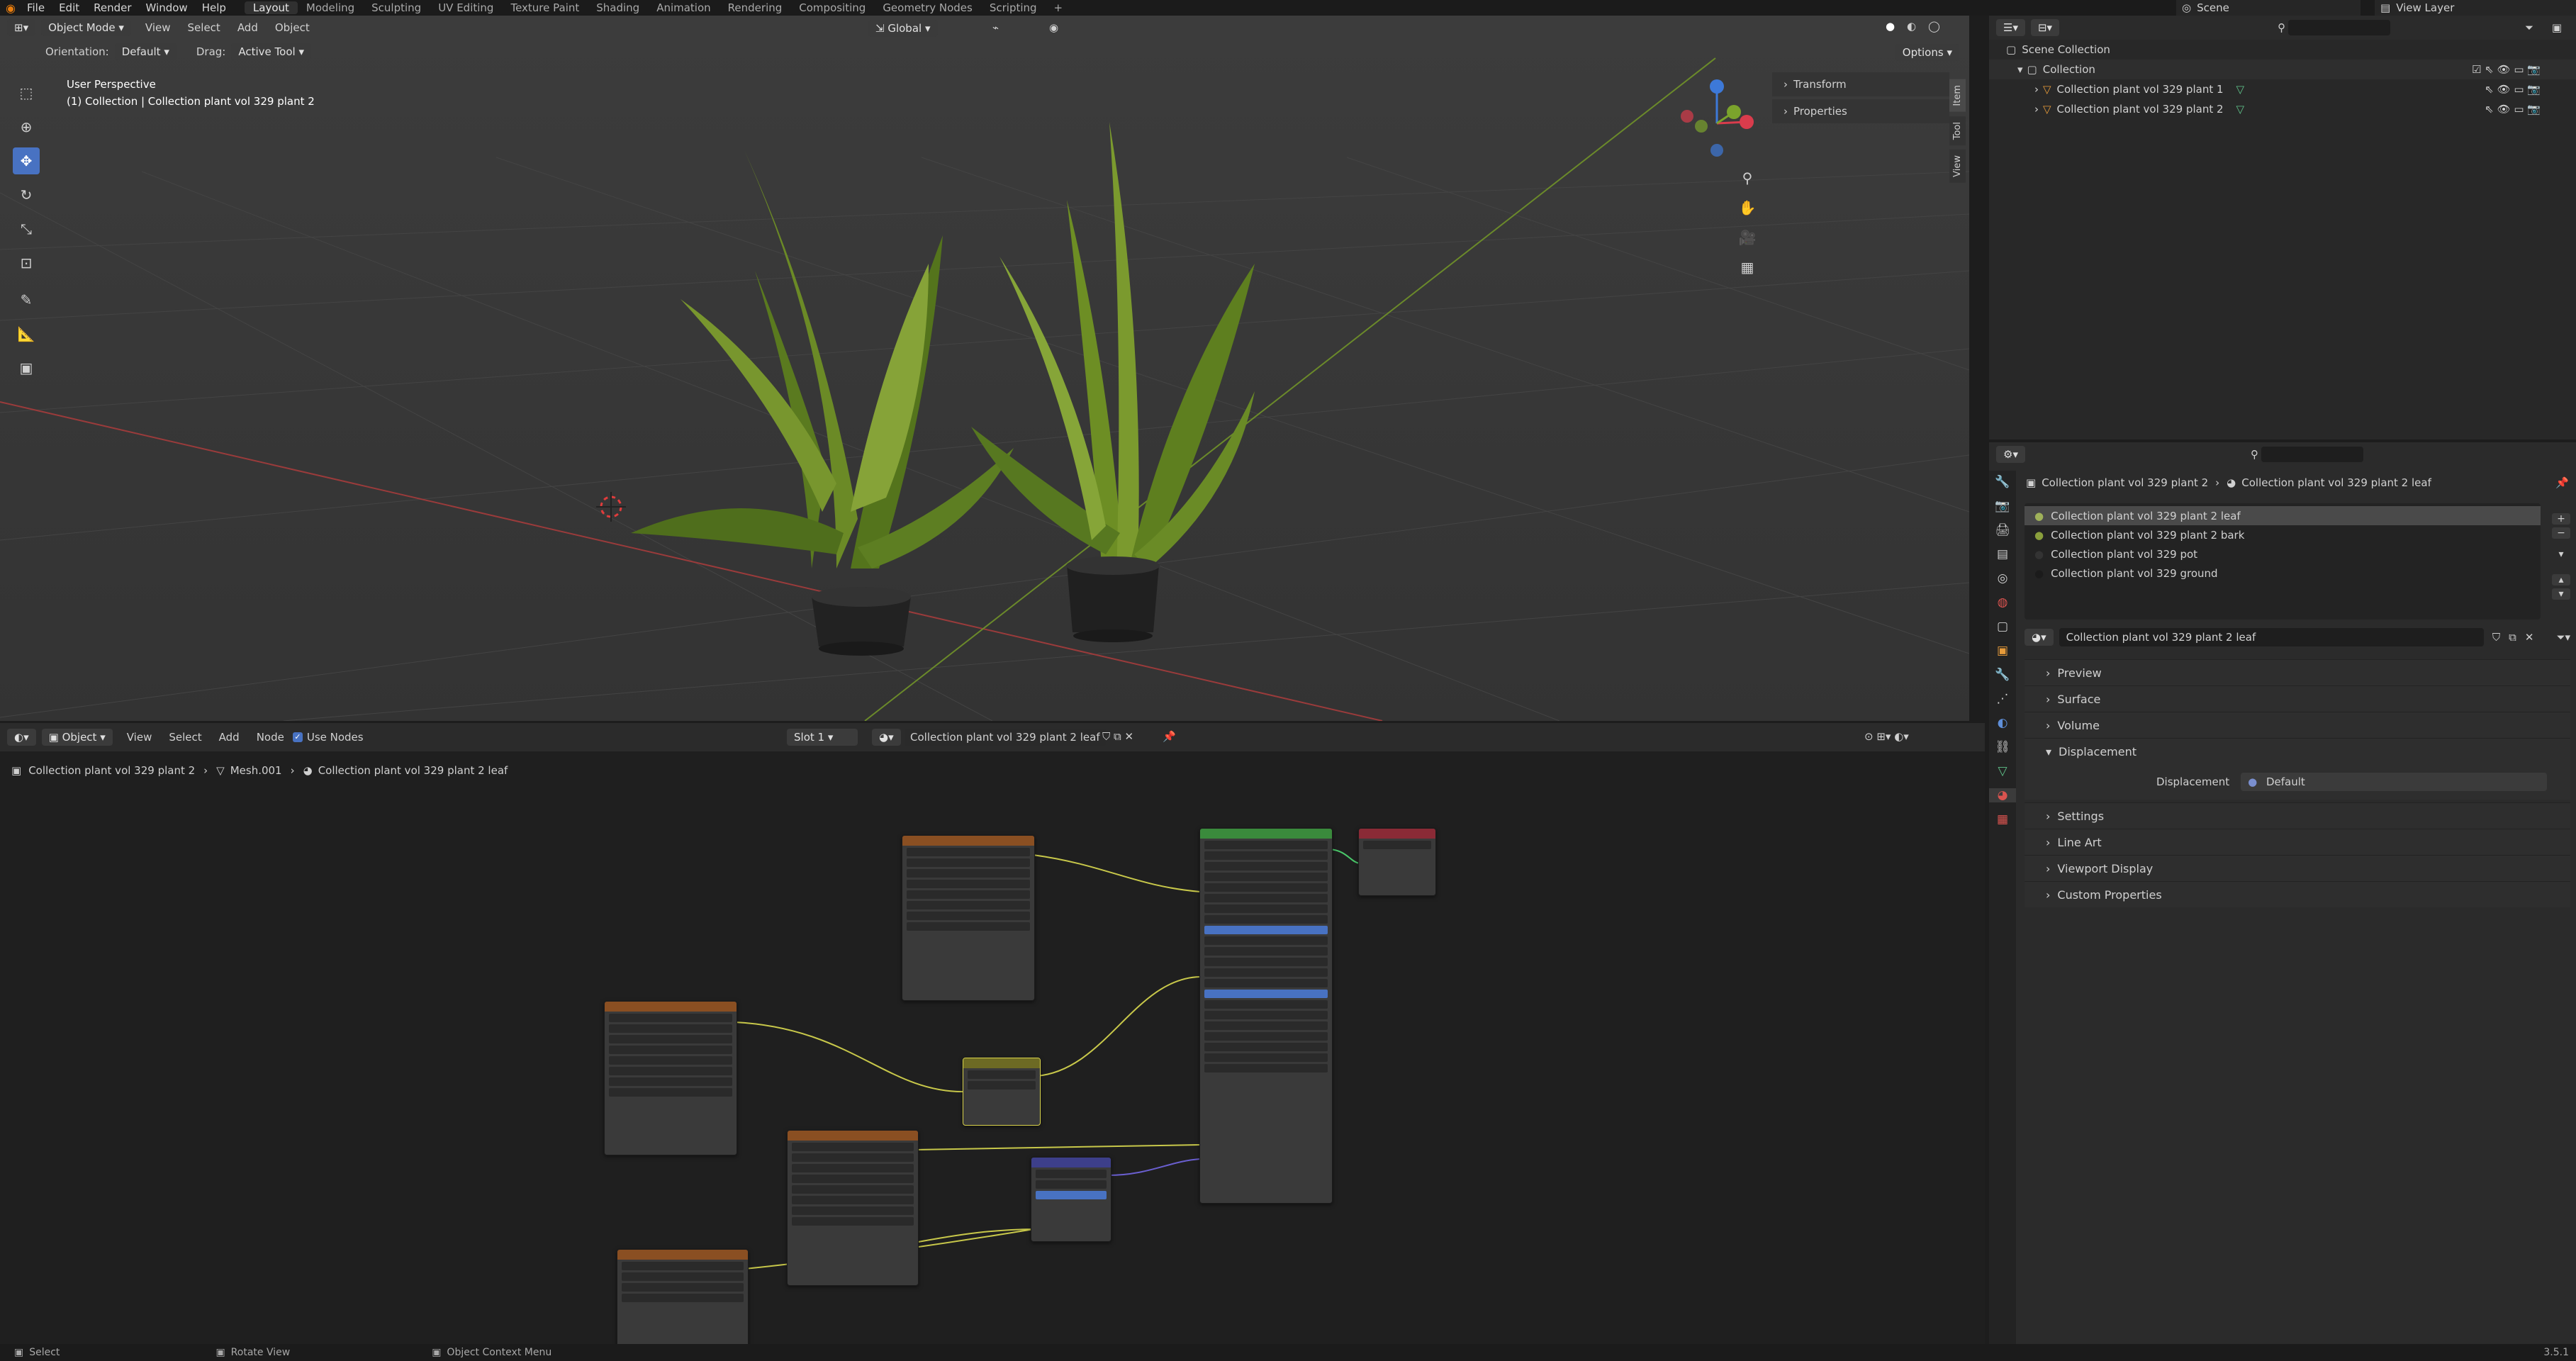 This screenshot has height=1361, width=2576. I want to click on filter-icon: ⏷▾, so click(2563, 637).